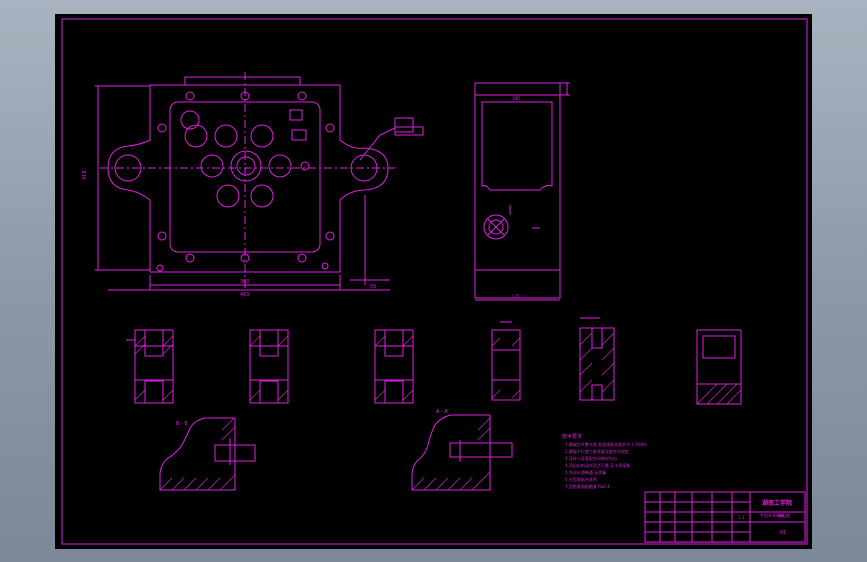 This screenshot has width=867, height=562. What do you see at coordinates (587, 486) in the screenshot?
I see `note-line: 7.型腔表面粗糙度 Ra0.4` at bounding box center [587, 486].